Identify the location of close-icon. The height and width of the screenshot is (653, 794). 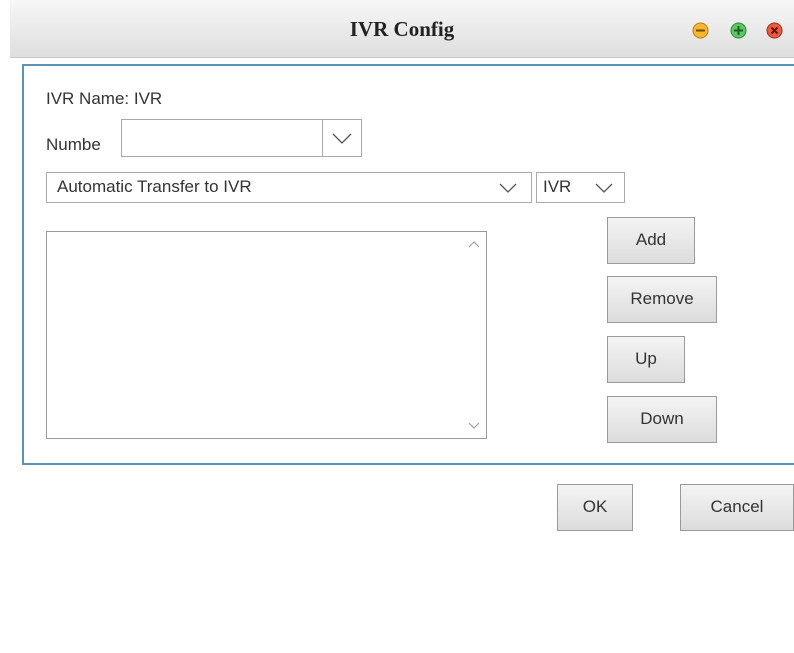
(774, 30).